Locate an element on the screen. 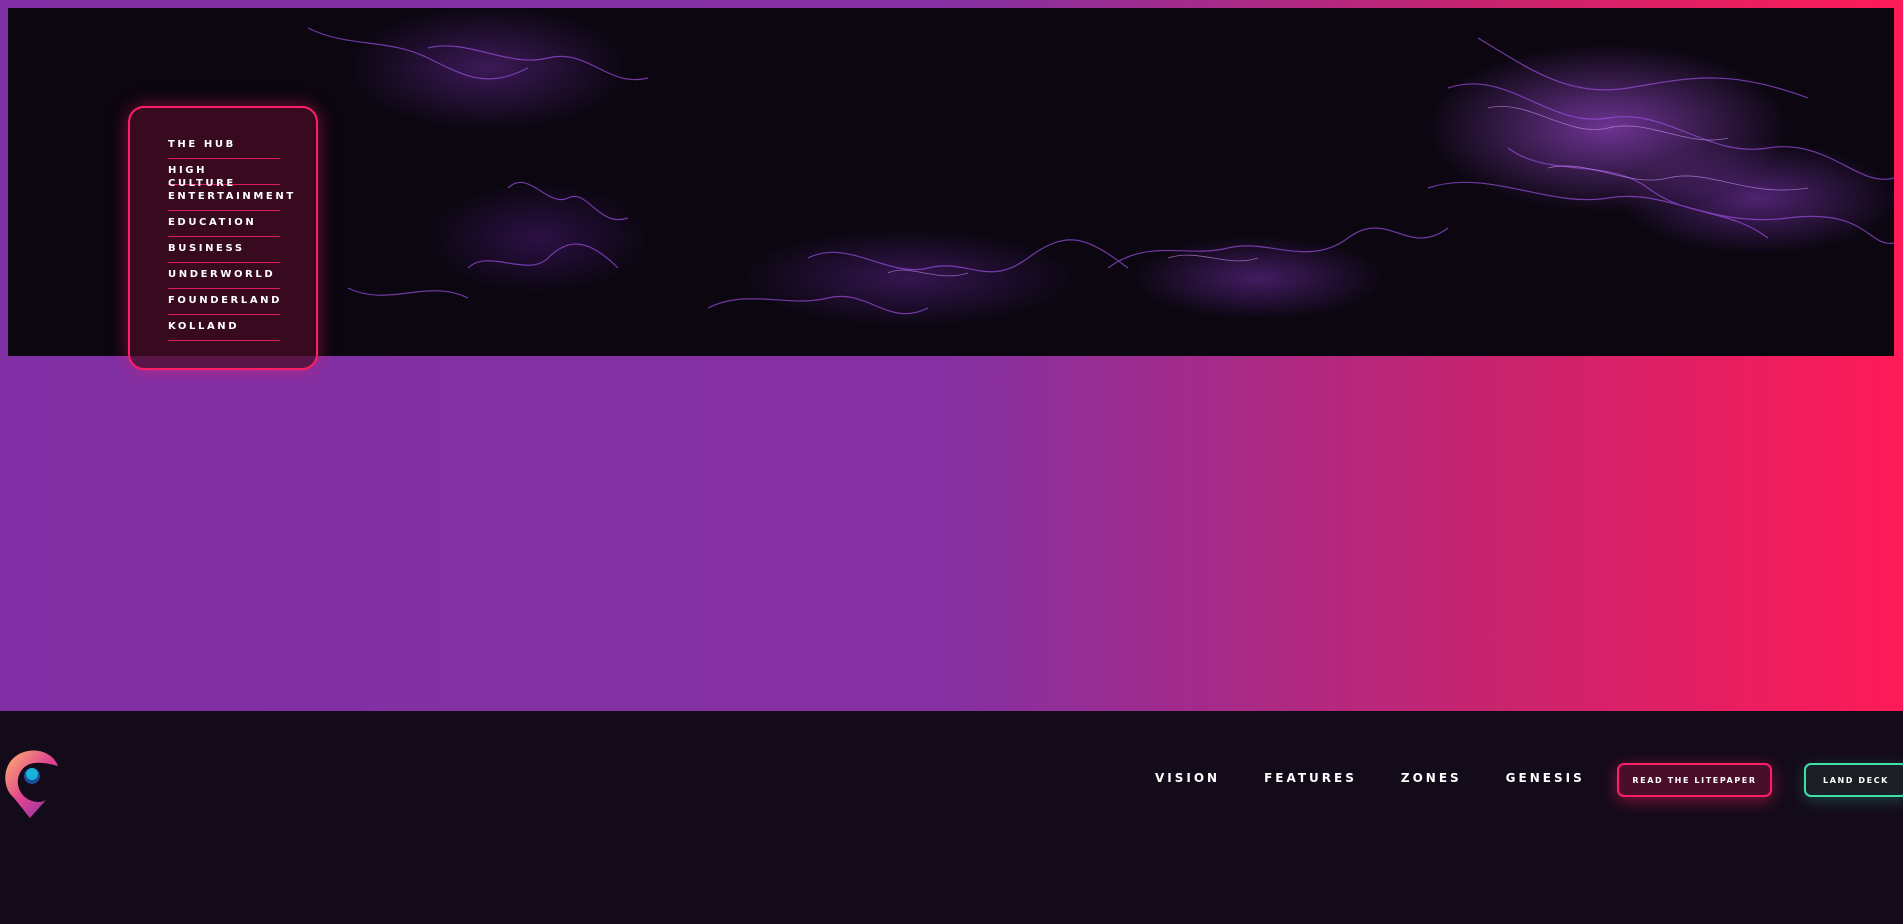 This screenshot has height=924, width=1903. read-litepaper-button: READ THE LITEPAPER is located at coordinates (1694, 780).